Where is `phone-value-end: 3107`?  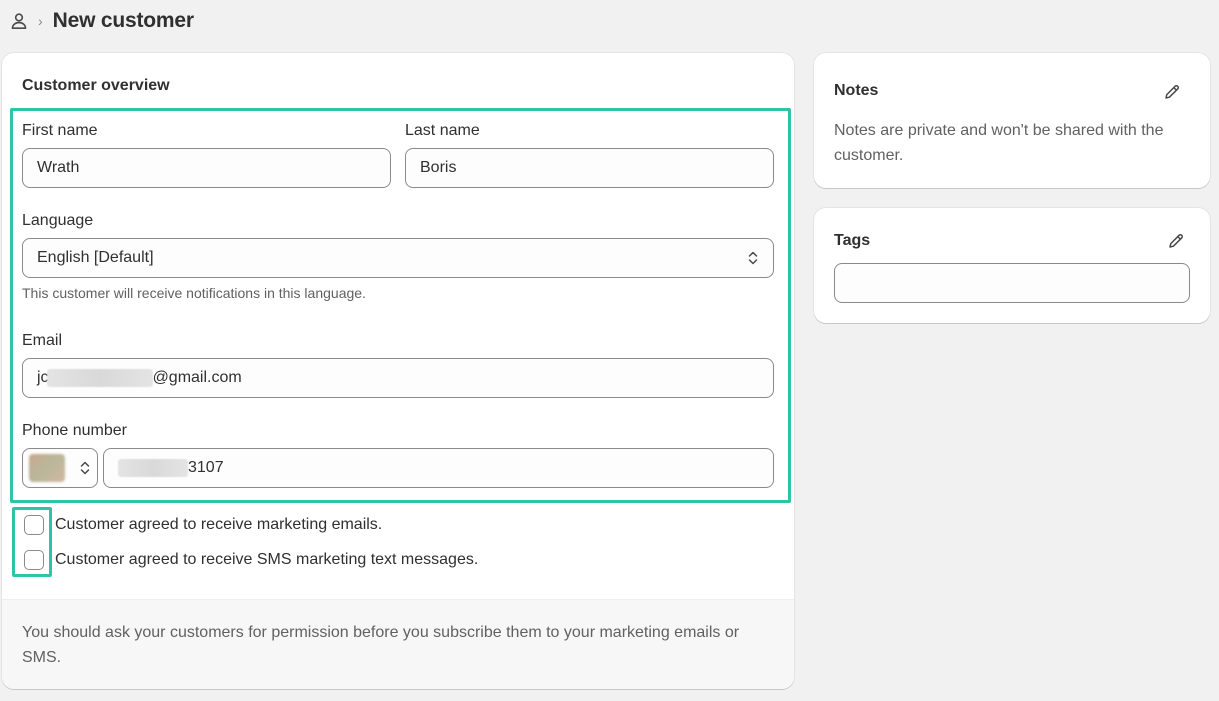
phone-value-end: 3107 is located at coordinates (206, 467).